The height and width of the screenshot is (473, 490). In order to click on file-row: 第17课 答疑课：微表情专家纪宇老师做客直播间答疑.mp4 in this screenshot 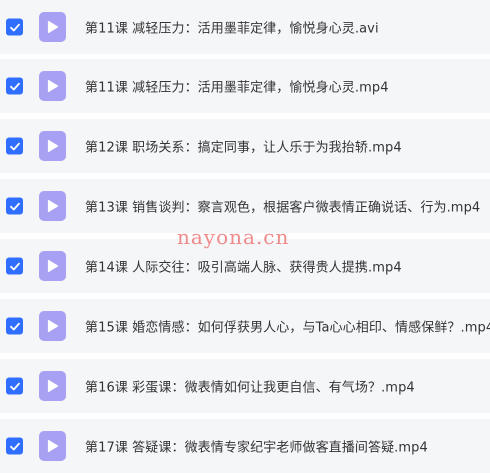, I will do `click(245, 446)`.